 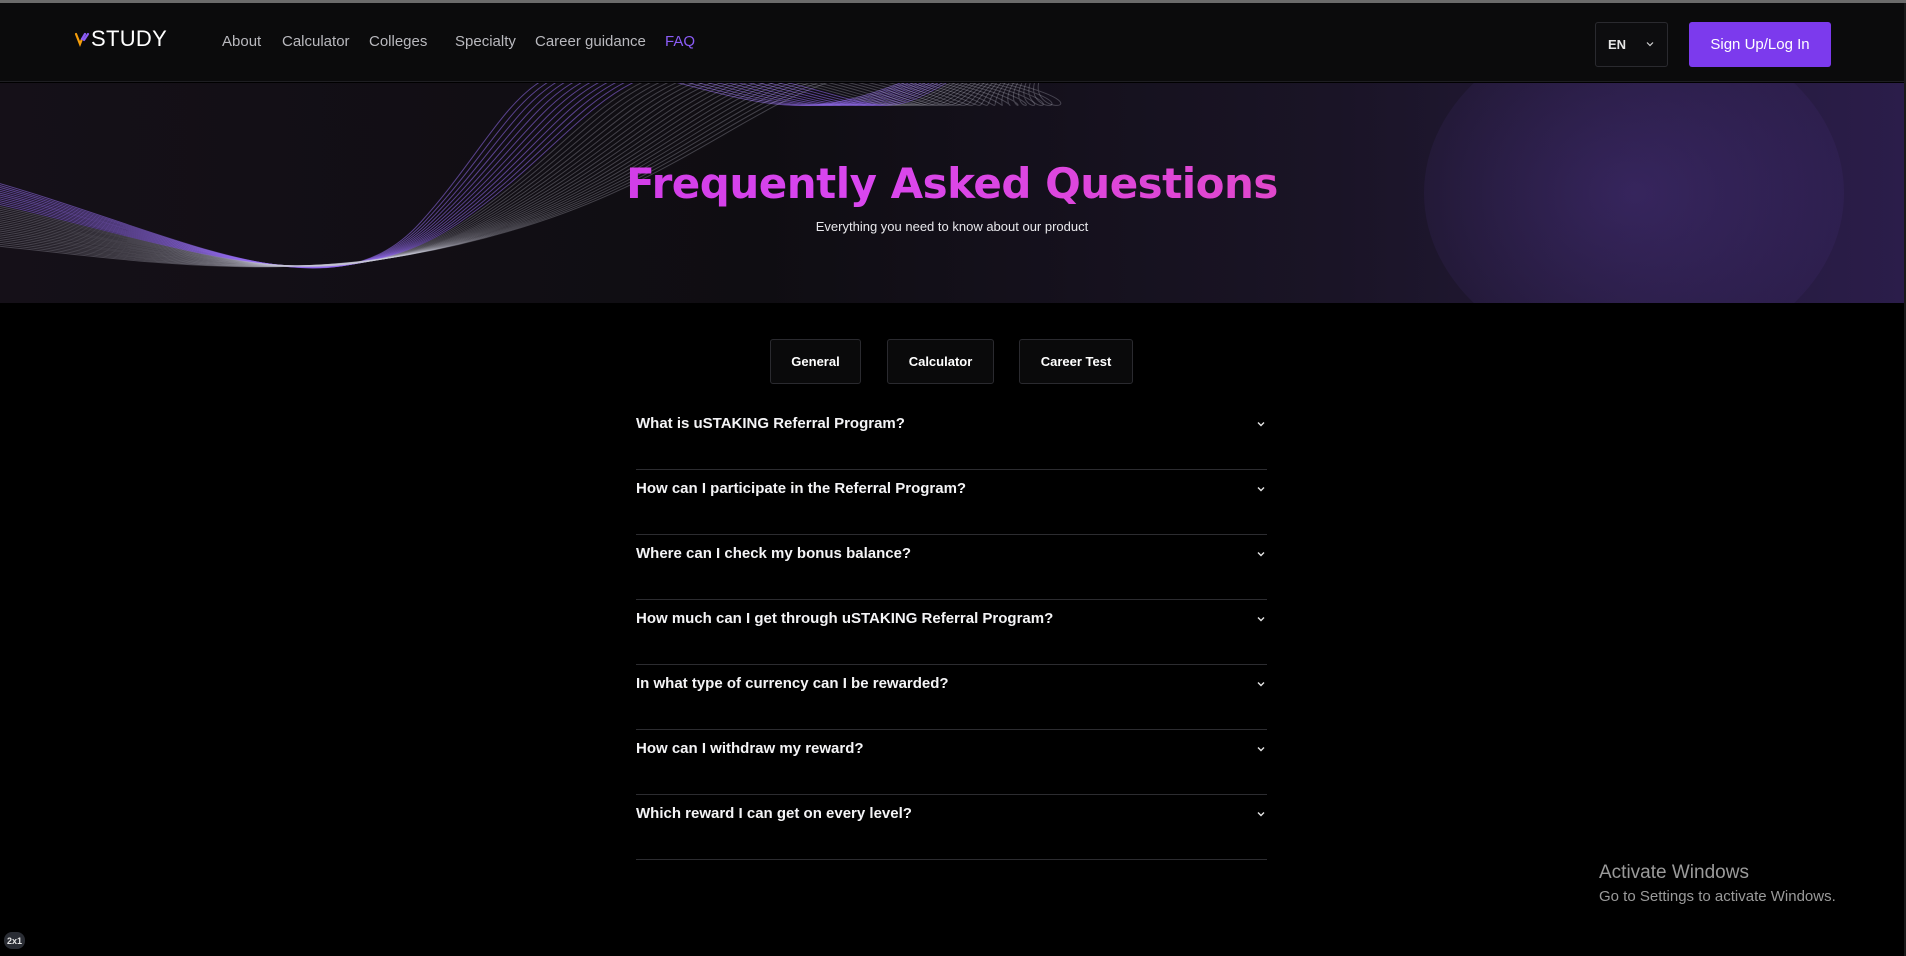 What do you see at coordinates (241, 41) in the screenshot?
I see `nav-link-about: About` at bounding box center [241, 41].